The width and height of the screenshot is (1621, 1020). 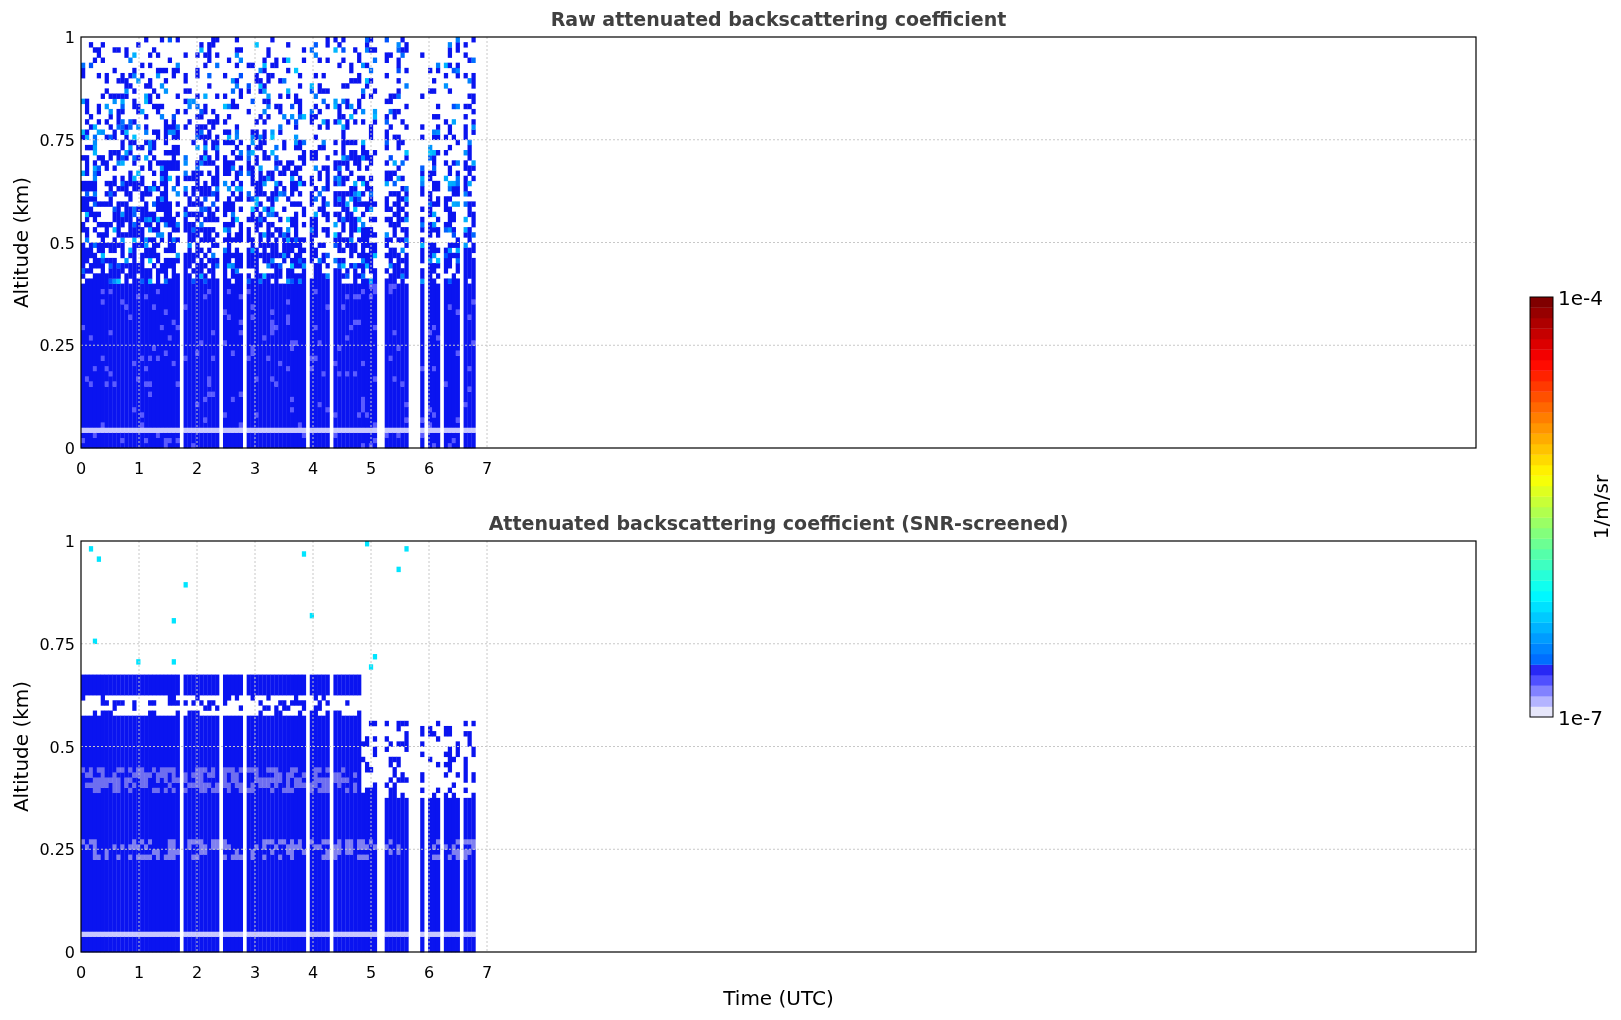 What do you see at coordinates (1601, 507) in the screenshot?
I see `colorbar-label: 1/m/sr` at bounding box center [1601, 507].